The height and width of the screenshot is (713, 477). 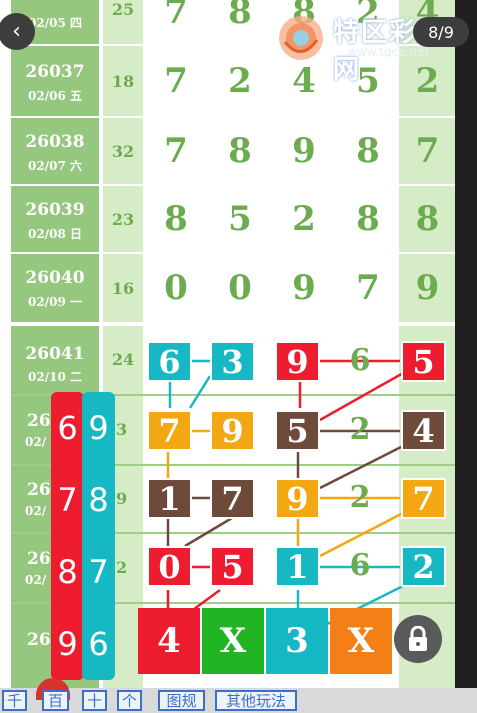 What do you see at coordinates (16, 31) in the screenshot?
I see `chevron-left-icon: ‹` at bounding box center [16, 31].